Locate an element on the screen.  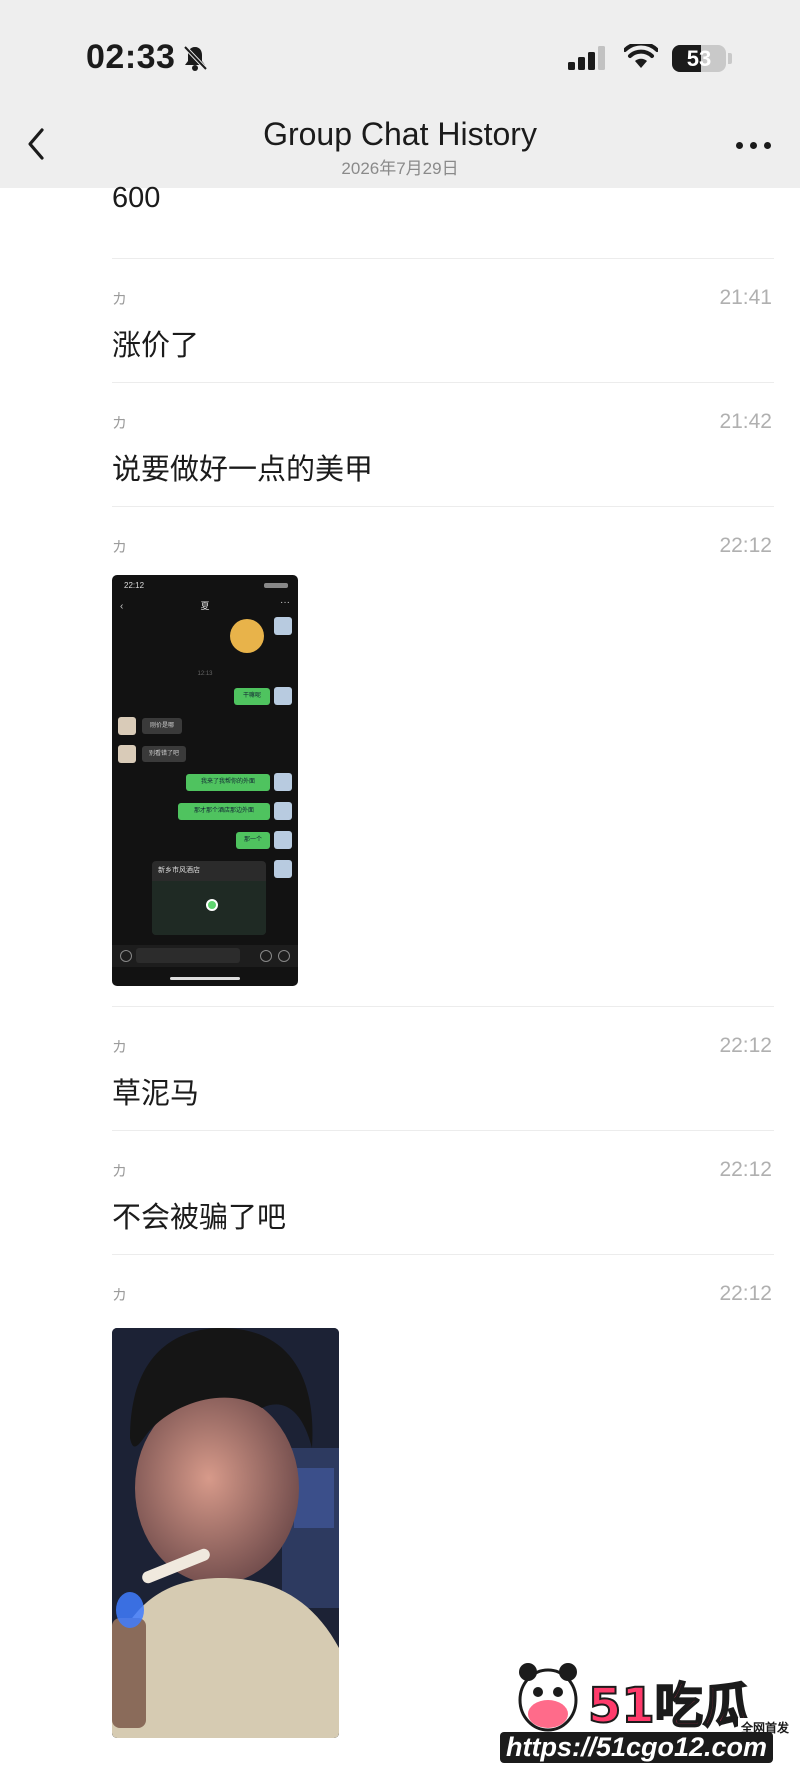
page-title: Group Chat History is located at coordinates (400, 134).